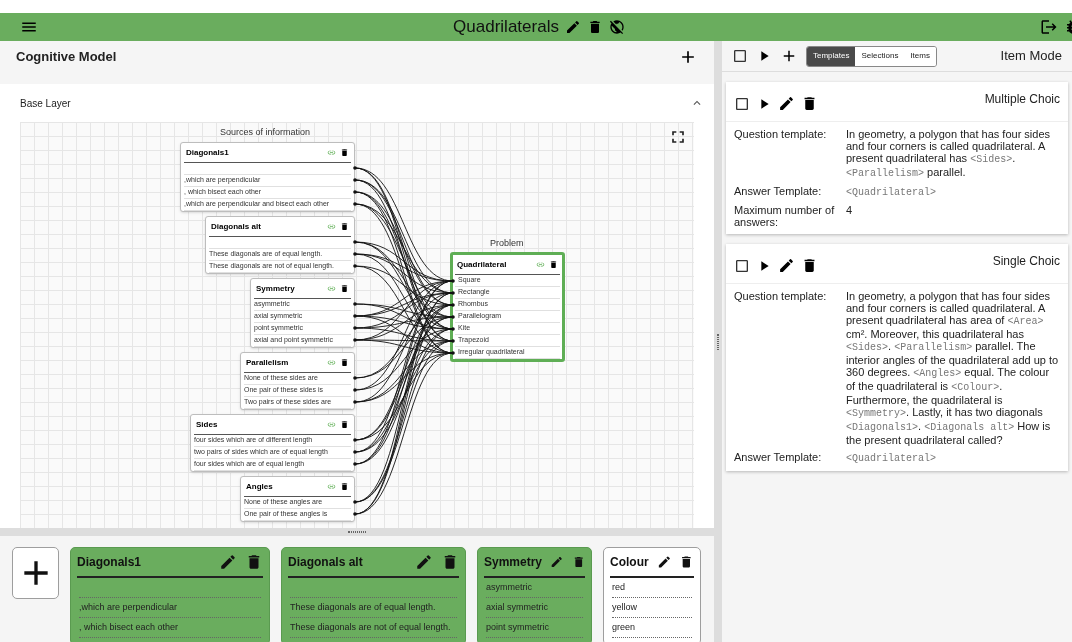 This screenshot has height=642, width=1072. What do you see at coordinates (260, 486) in the screenshot?
I see `node-title: Angles` at bounding box center [260, 486].